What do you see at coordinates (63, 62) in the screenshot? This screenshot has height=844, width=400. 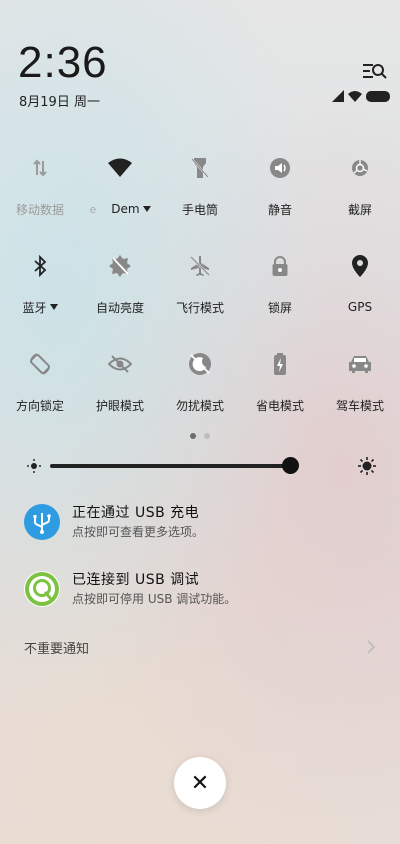 I see `clock: 2:36` at bounding box center [63, 62].